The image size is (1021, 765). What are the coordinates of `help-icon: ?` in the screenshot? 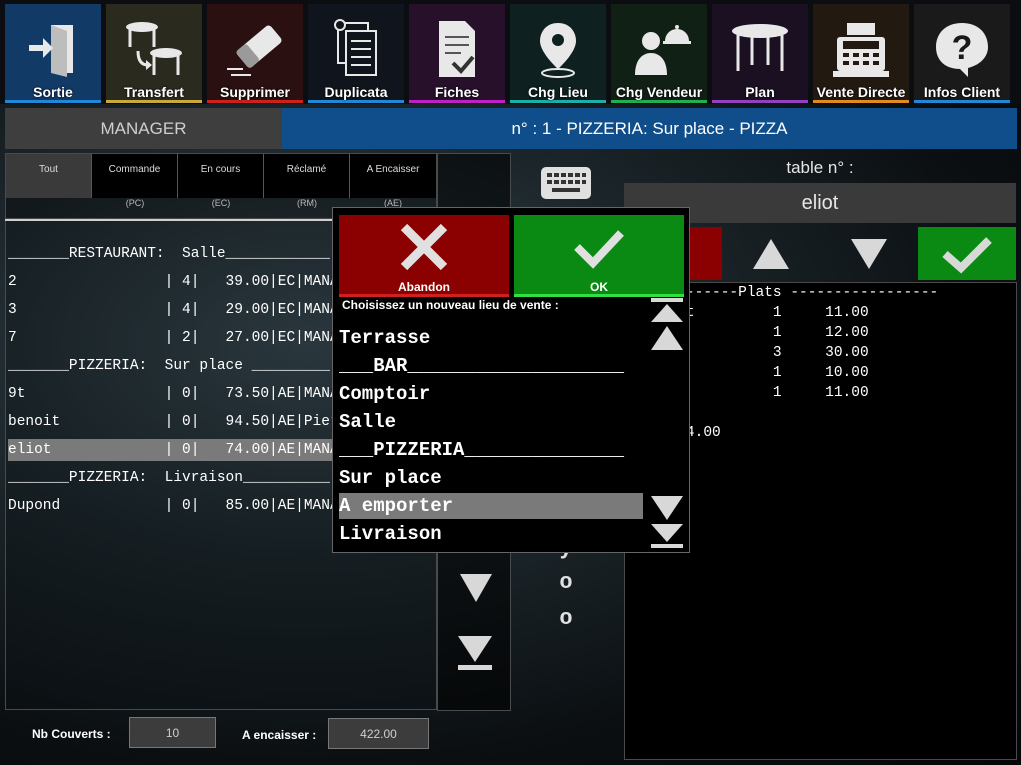 It's located at (962, 49).